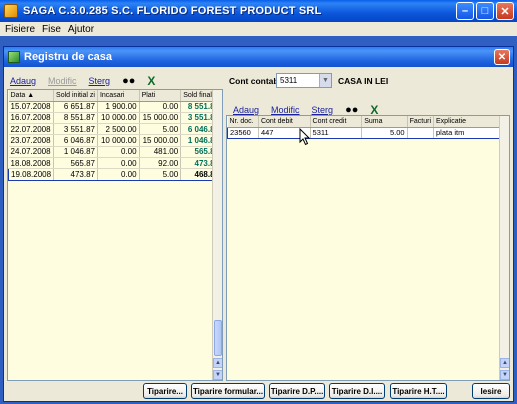 Image resolution: width=517 pixels, height=404 pixels. I want to click on delete-doc-button: Sterg, so click(323, 110).